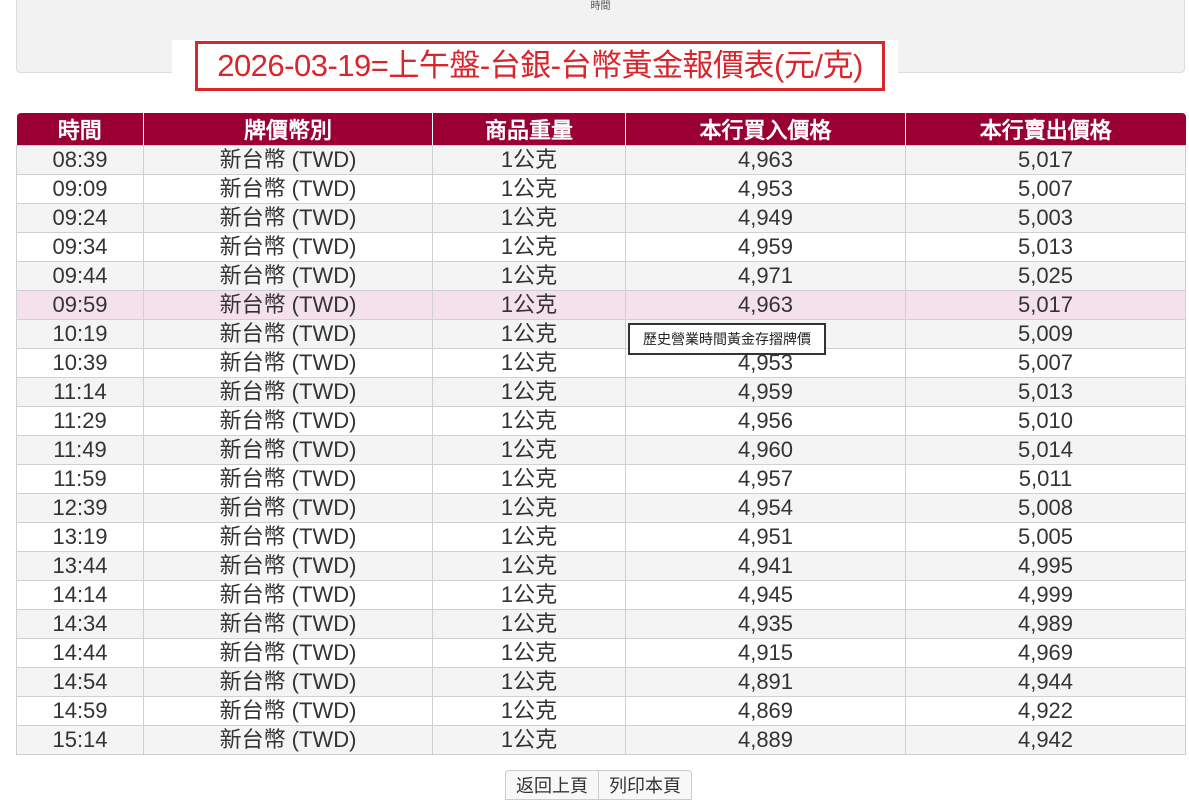  What do you see at coordinates (1045, 450) in the screenshot?
I see `sell-price-cell: 5,014` at bounding box center [1045, 450].